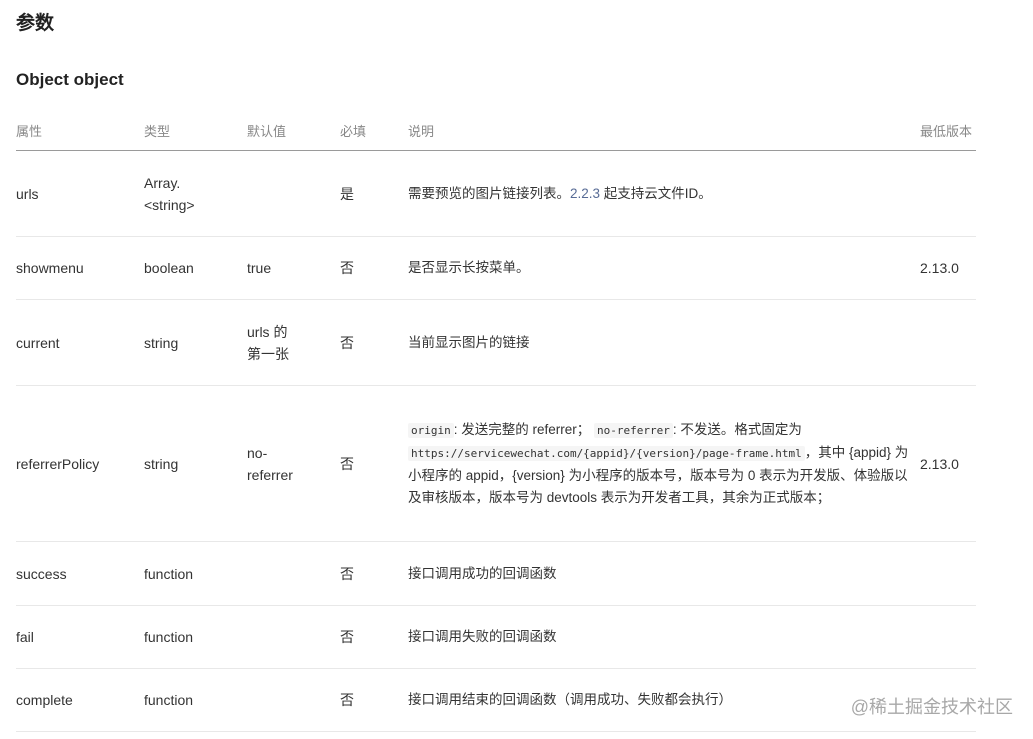  I want to click on header-type: 类型, so click(195, 130).